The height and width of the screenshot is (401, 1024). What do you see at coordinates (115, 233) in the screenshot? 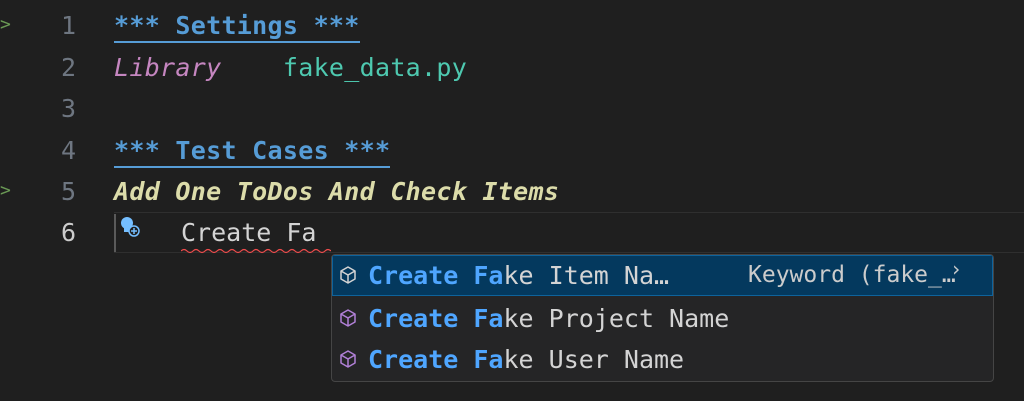
I see `indent-guide` at bounding box center [115, 233].